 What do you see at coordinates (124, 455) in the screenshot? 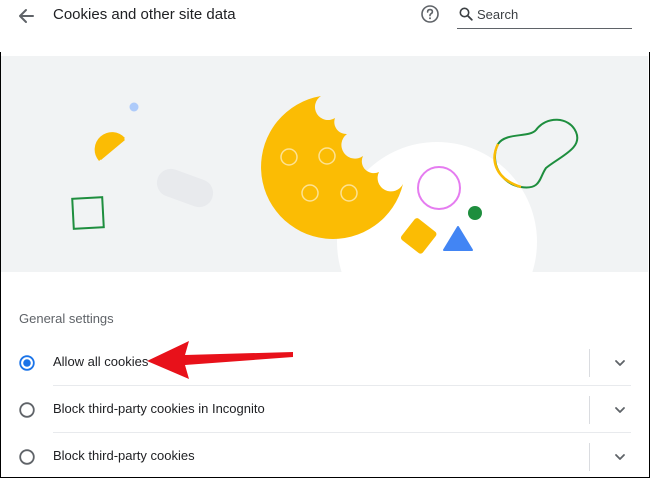
I see `option-label: Block third-party cookies` at bounding box center [124, 455].